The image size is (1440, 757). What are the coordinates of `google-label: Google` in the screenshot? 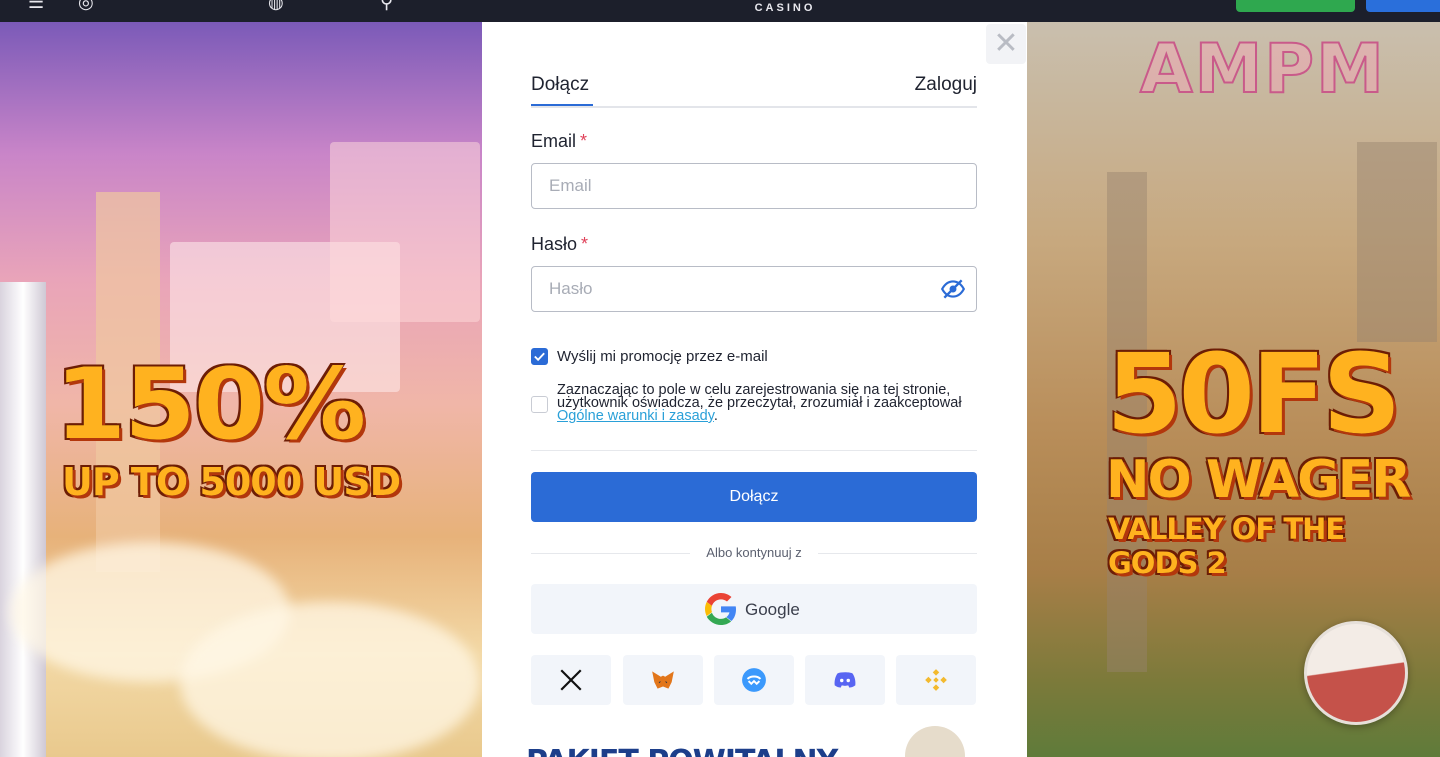 It's located at (772, 609).